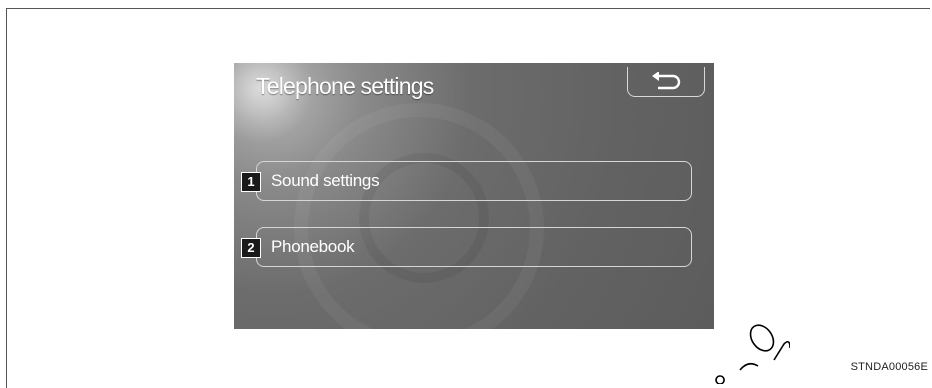  I want to click on callout-badge-2: 2, so click(251, 248).